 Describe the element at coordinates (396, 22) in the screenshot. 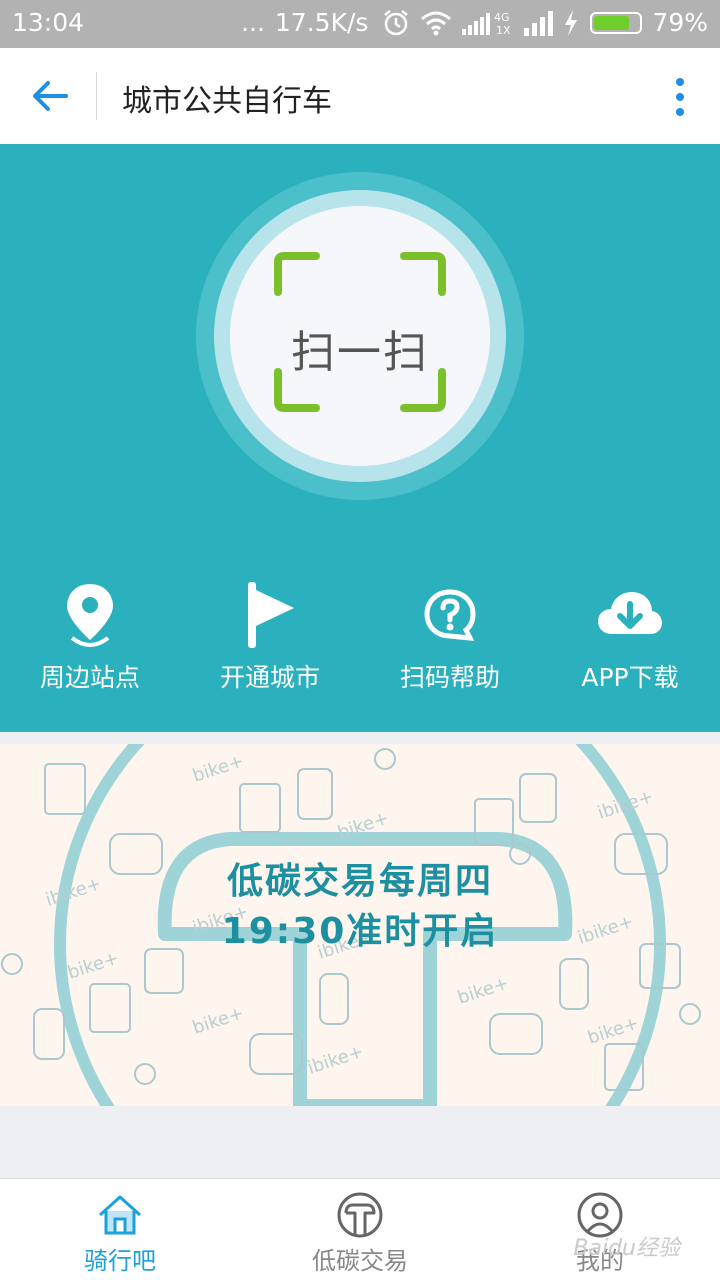

I see `alarm-icon` at that location.